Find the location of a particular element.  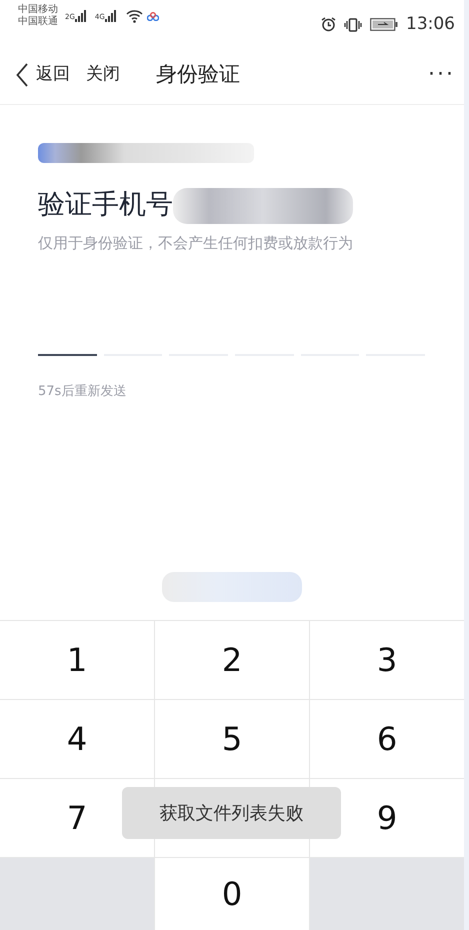

cloud-icon is located at coordinates (152, 16).